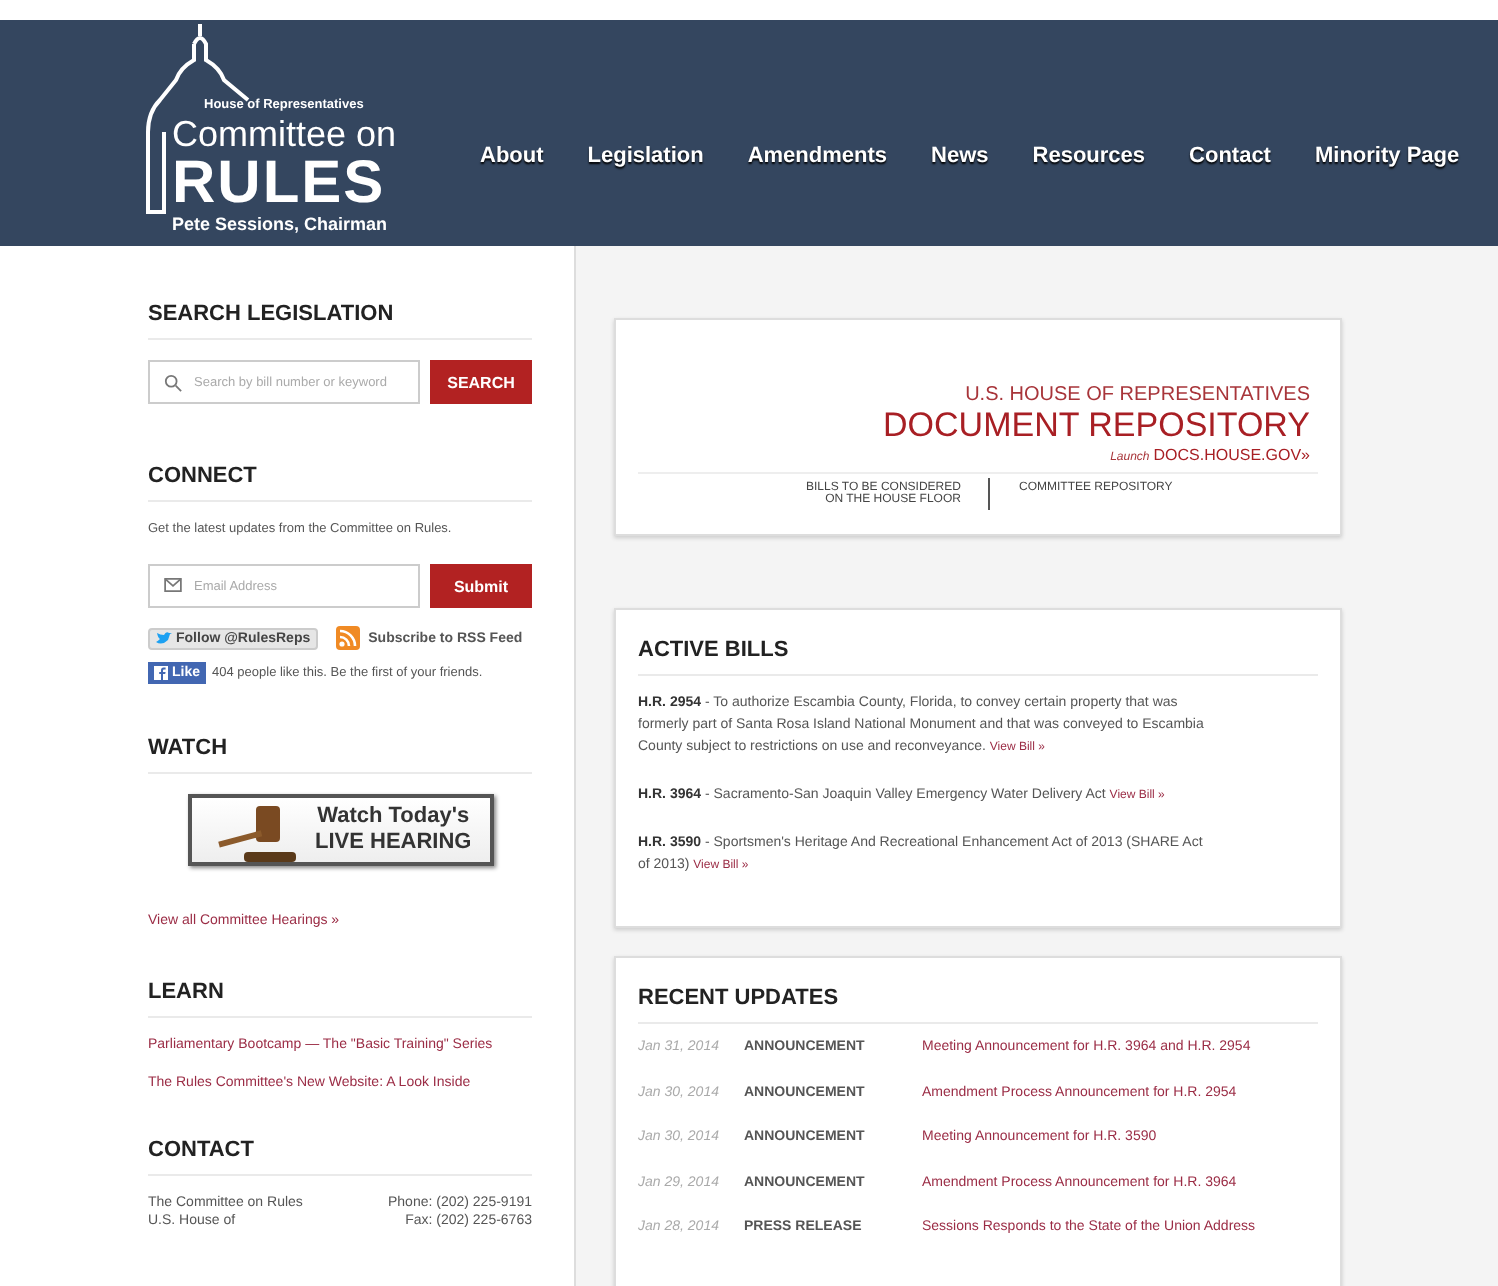 The width and height of the screenshot is (1498, 1286). I want to click on section-heading: LEARN, so click(340, 999).